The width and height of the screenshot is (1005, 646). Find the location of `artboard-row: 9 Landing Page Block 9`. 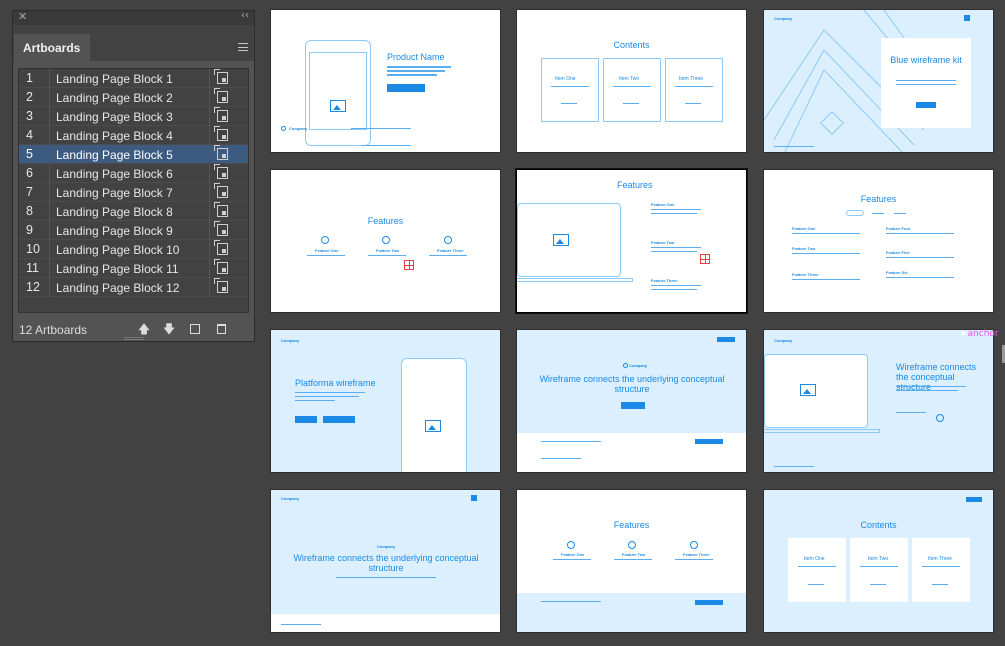

artboard-row: 9 Landing Page Block 9 is located at coordinates (133, 230).